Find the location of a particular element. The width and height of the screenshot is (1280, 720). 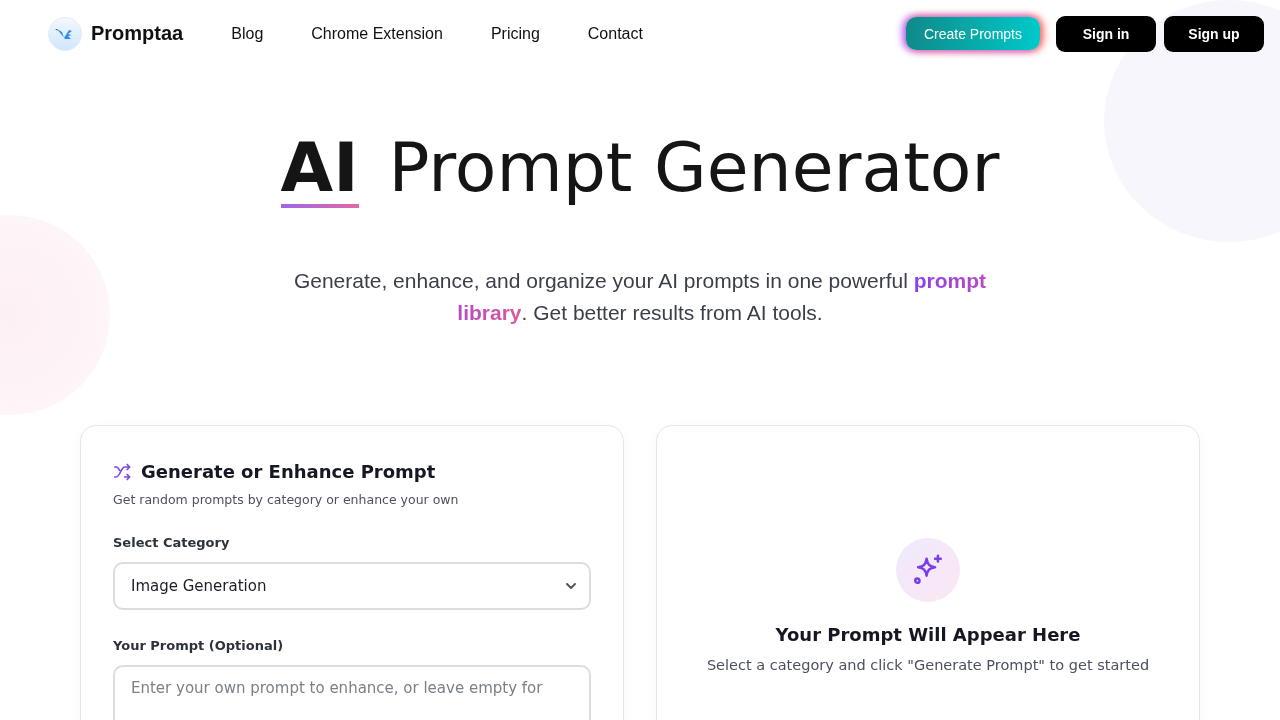

brand-name: Promptaa is located at coordinates (137, 33).